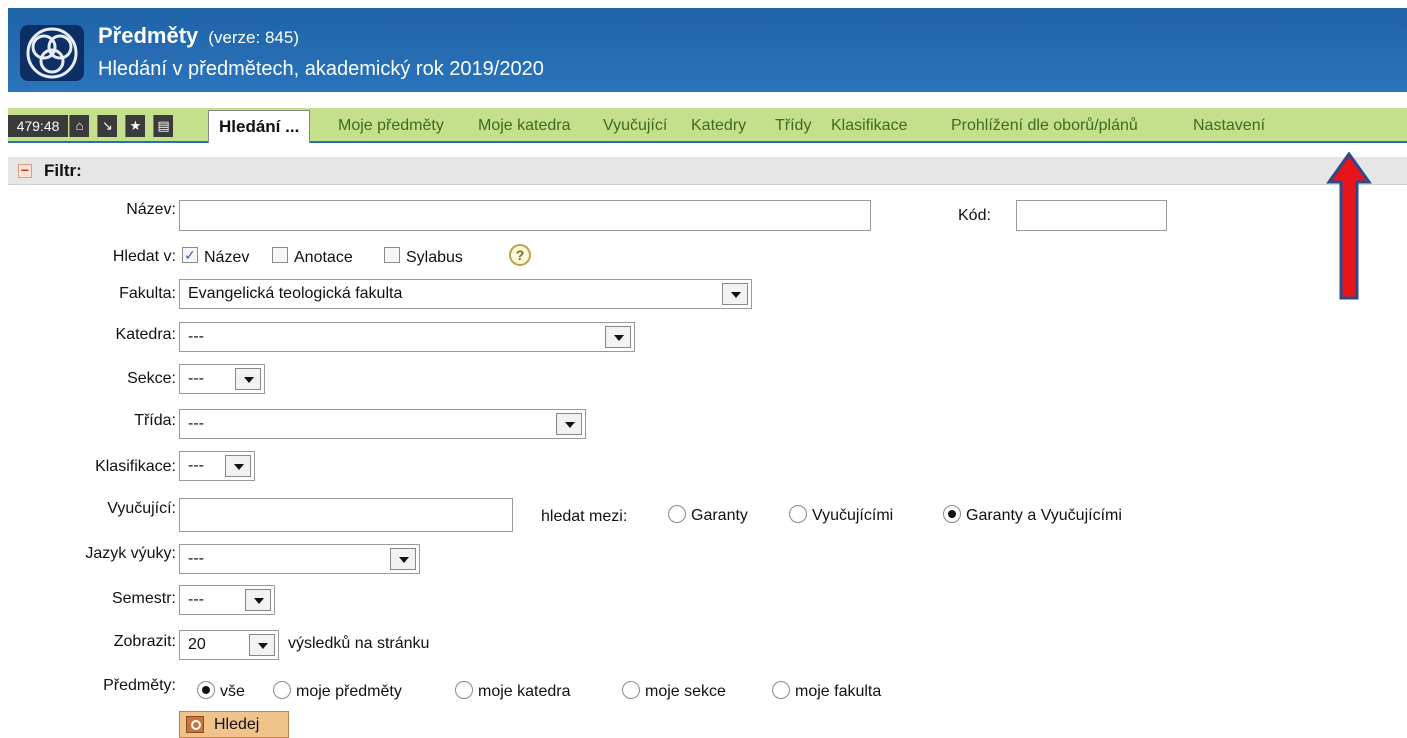 This screenshot has height=738, width=1407. Describe the element at coordinates (584, 516) in the screenshot. I see `hledat-mezi-label: hledat mezi:` at that location.